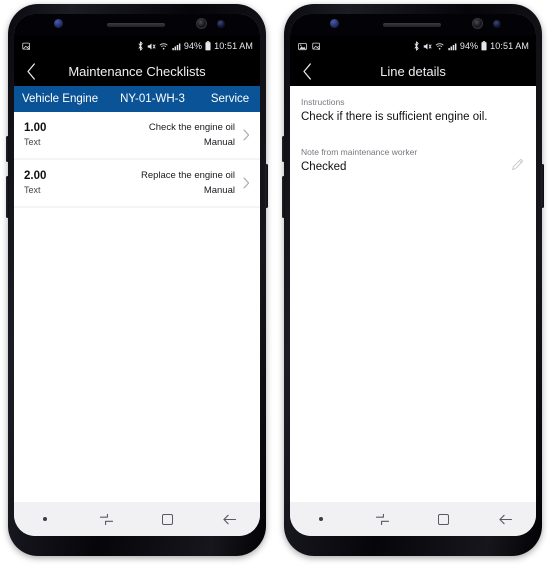 The height and width of the screenshot is (565, 548). I want to click on status-bar: 94% 10:51 AM, so click(413, 46).